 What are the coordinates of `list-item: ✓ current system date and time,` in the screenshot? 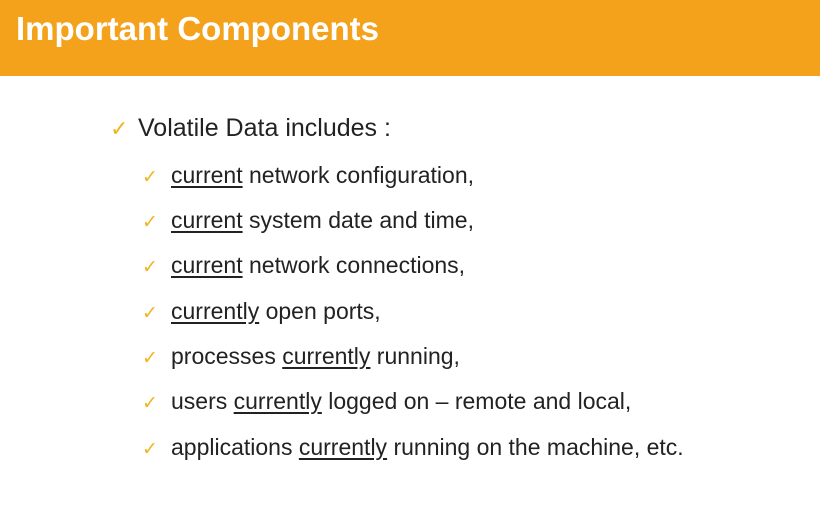 It's located at (308, 221).